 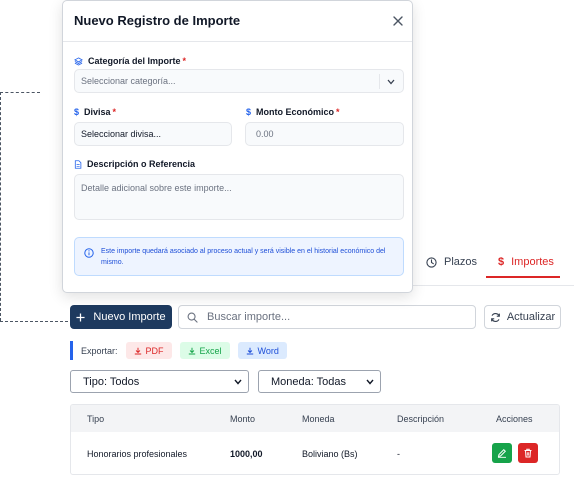 I want to click on export-pdf-label: PDF, so click(x=154, y=350).